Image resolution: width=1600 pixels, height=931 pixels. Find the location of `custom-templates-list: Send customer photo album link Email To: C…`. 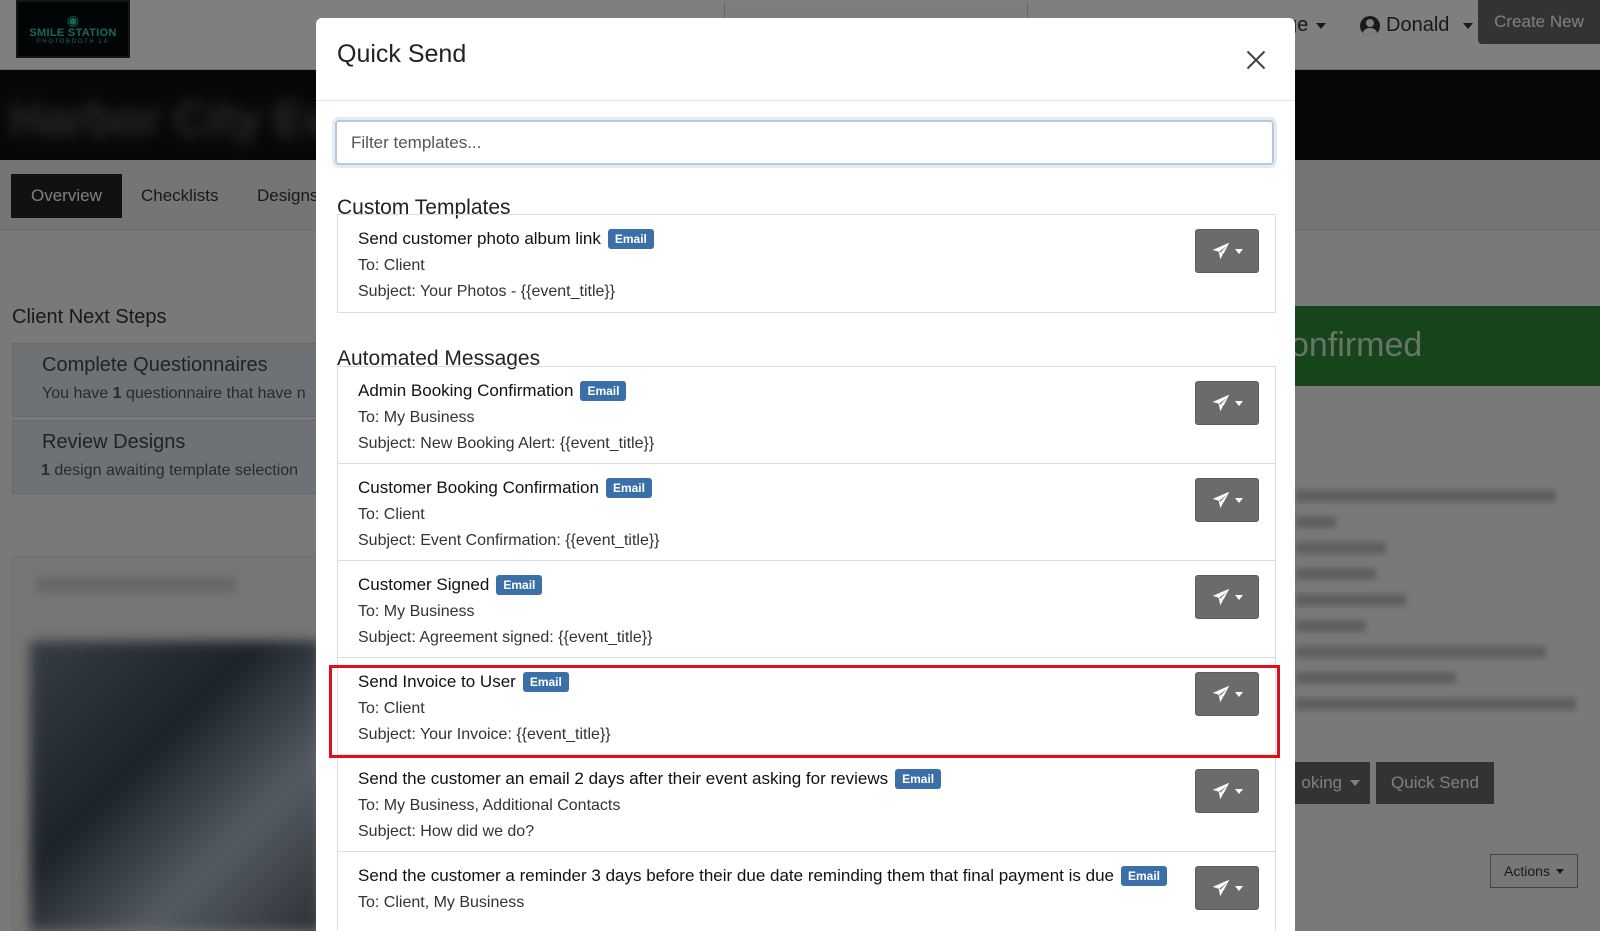

custom-templates-list: Send customer photo album link Email To: C… is located at coordinates (806, 263).